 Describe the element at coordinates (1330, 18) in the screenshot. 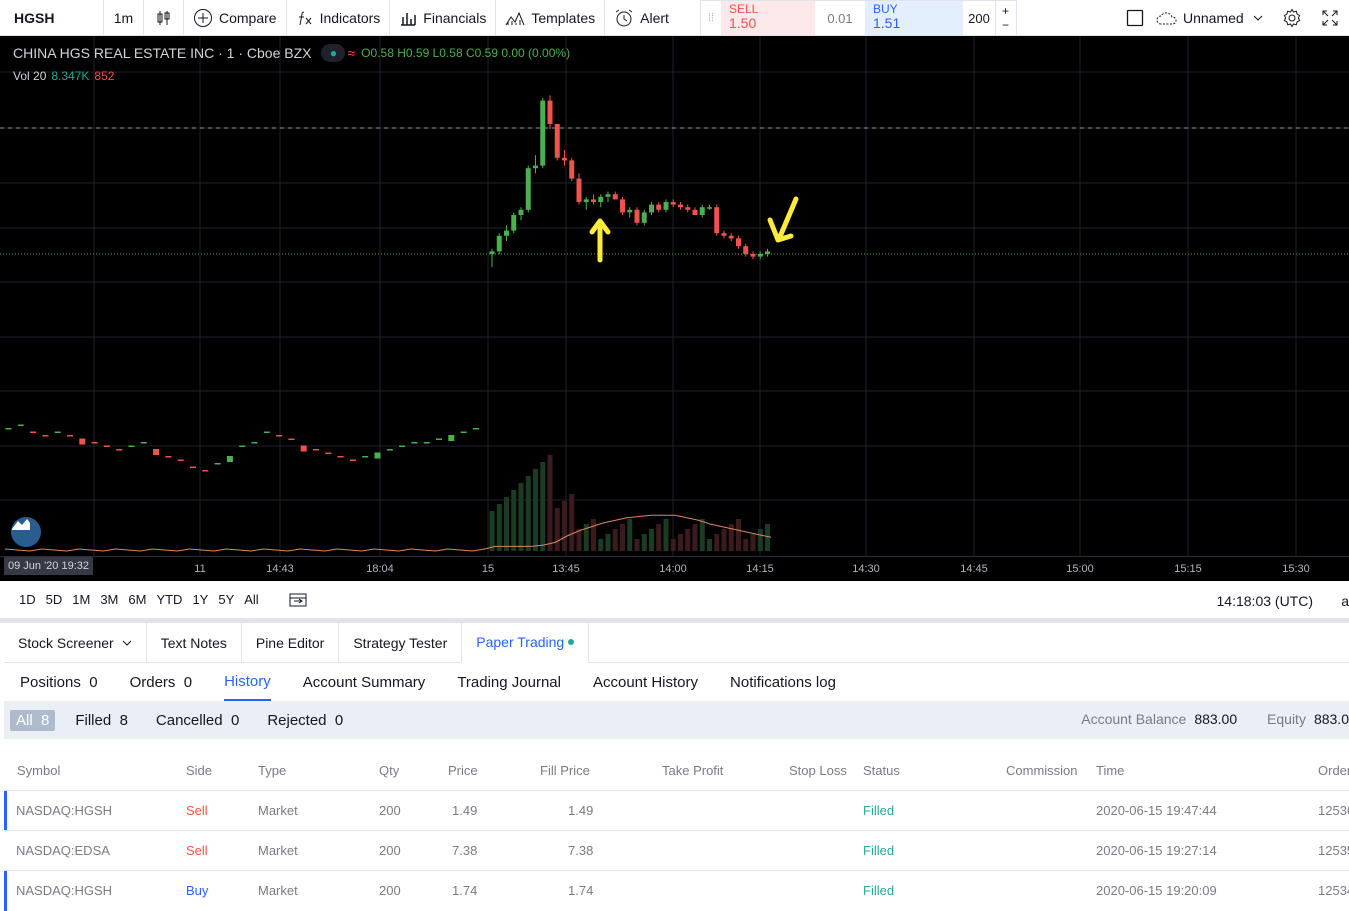

I see `fullscreen-button` at that location.